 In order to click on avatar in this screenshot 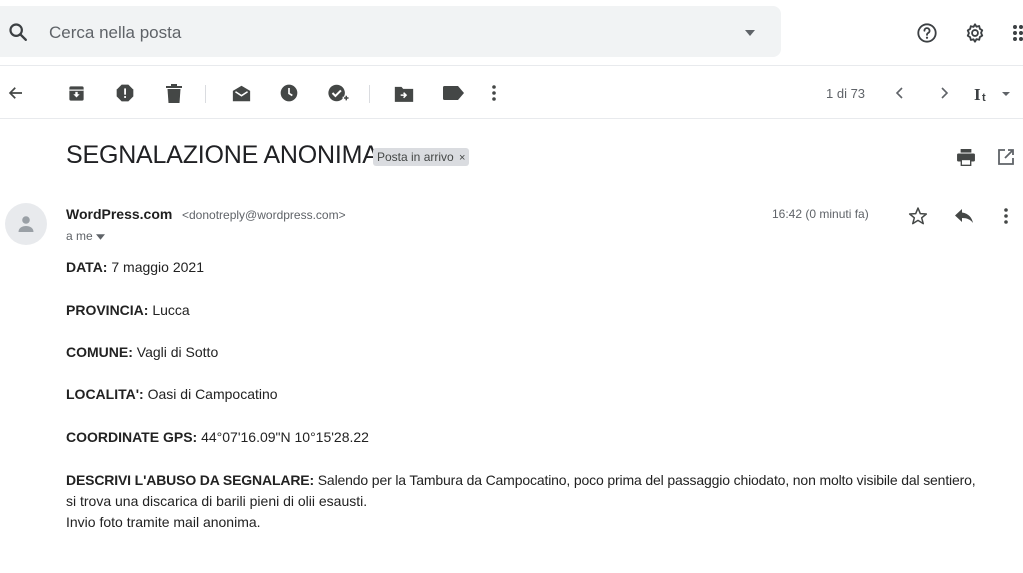, I will do `click(26, 224)`.